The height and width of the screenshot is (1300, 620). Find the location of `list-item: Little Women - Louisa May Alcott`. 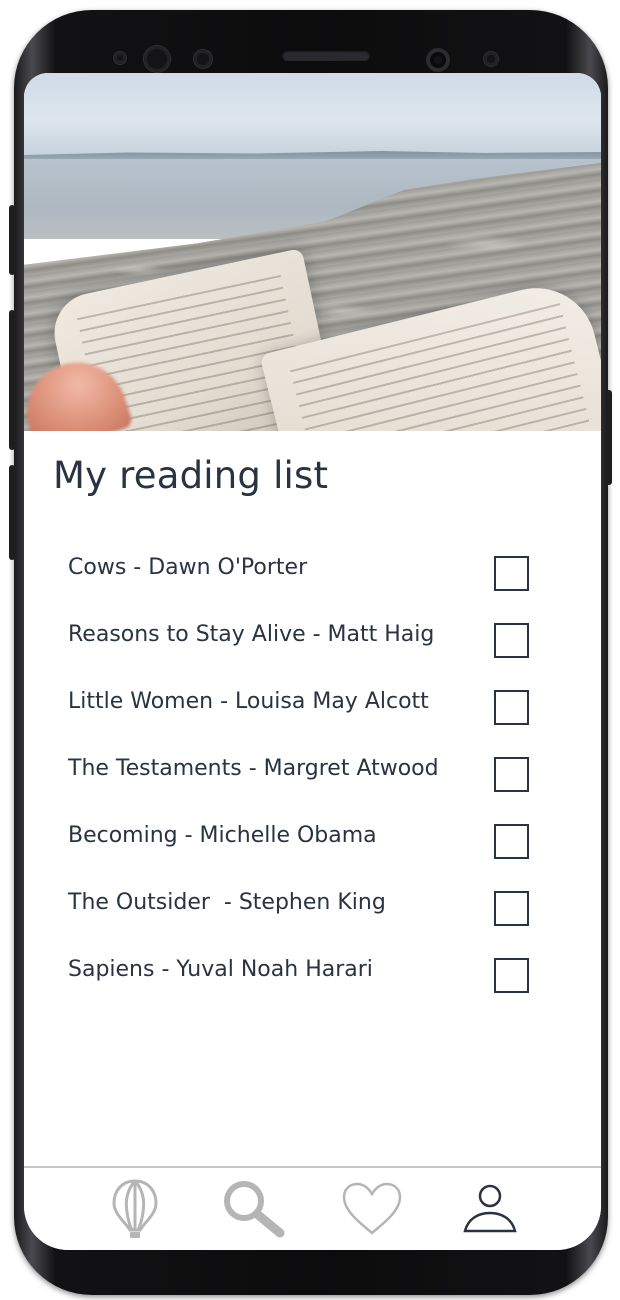

list-item: Little Women - Louisa May Alcott is located at coordinates (312, 710).